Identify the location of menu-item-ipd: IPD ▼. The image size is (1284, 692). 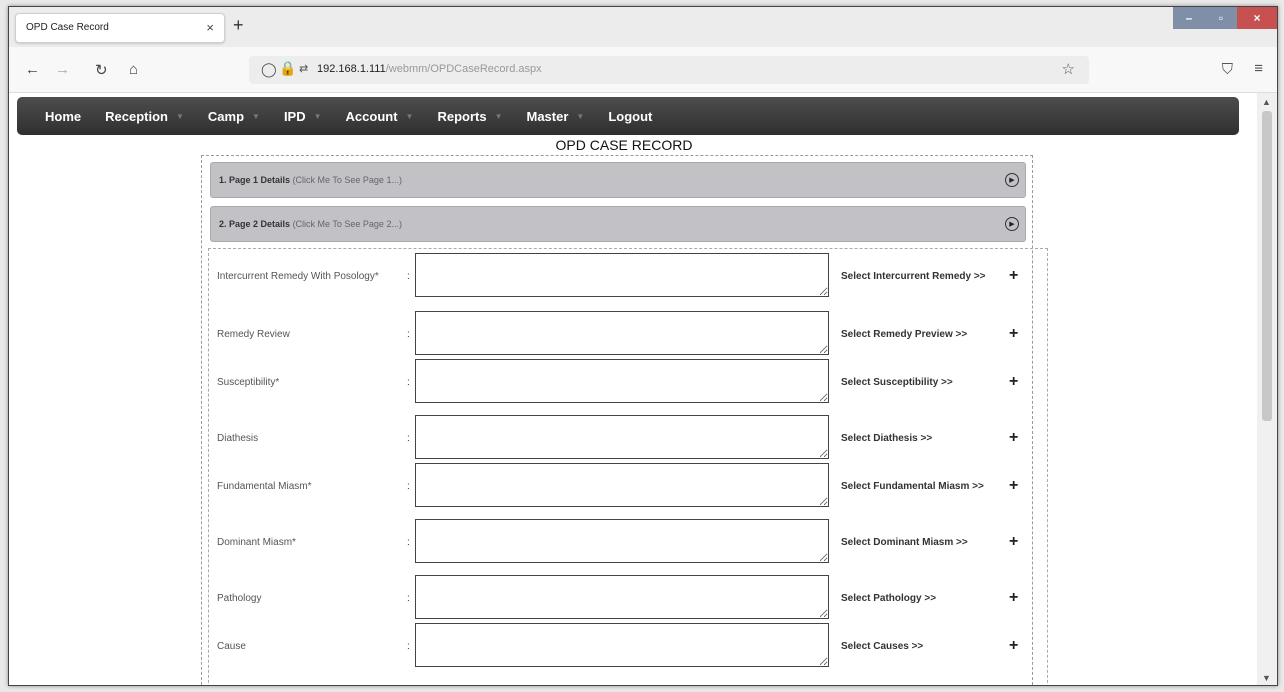
(303, 116).